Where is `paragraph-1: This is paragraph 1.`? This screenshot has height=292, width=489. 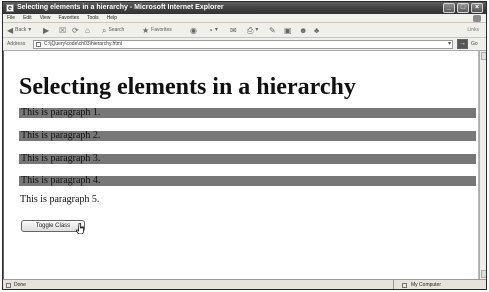
paragraph-1: This is paragraph 1. is located at coordinates (247, 113).